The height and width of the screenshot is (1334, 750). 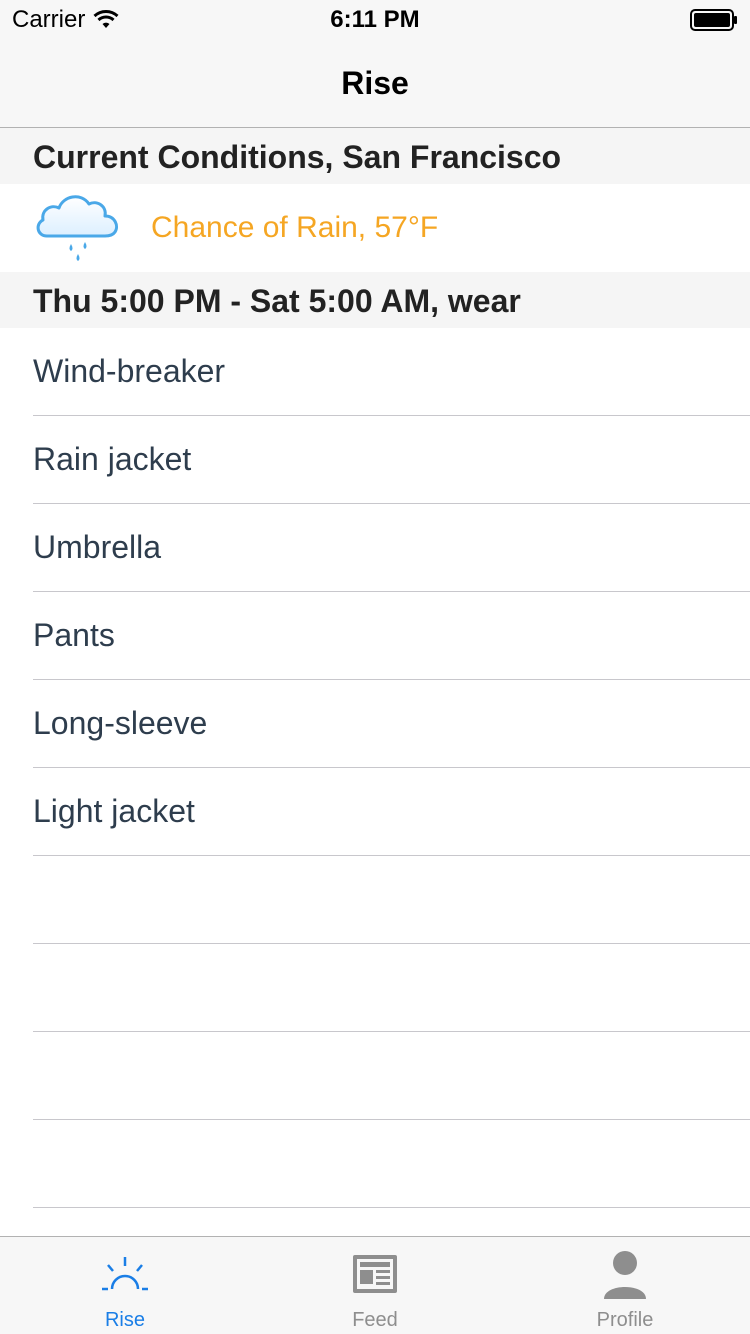 What do you see at coordinates (125, 1274) in the screenshot?
I see `sunrise-icon` at bounding box center [125, 1274].